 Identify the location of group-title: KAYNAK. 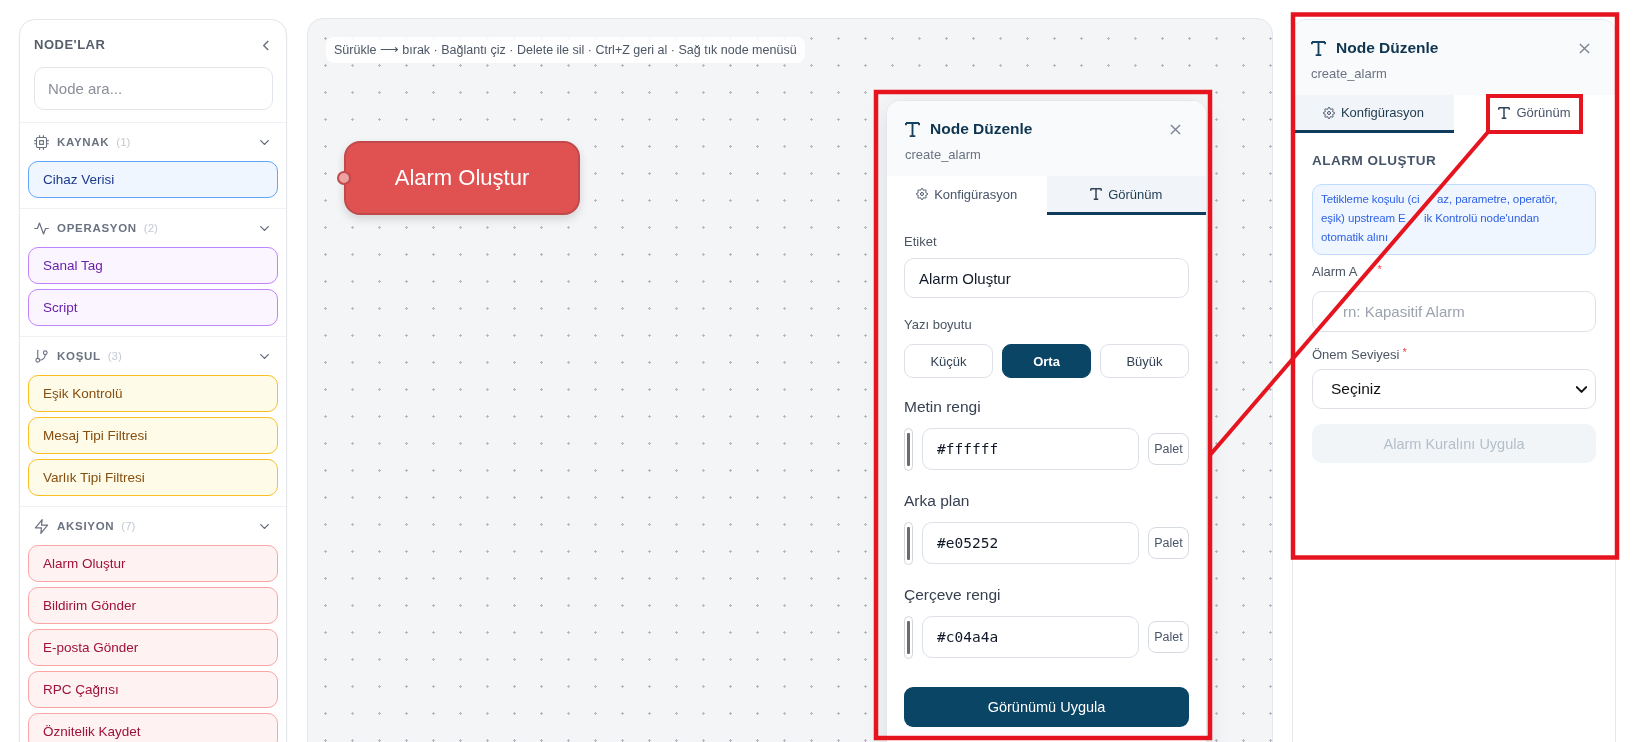
(83, 142).